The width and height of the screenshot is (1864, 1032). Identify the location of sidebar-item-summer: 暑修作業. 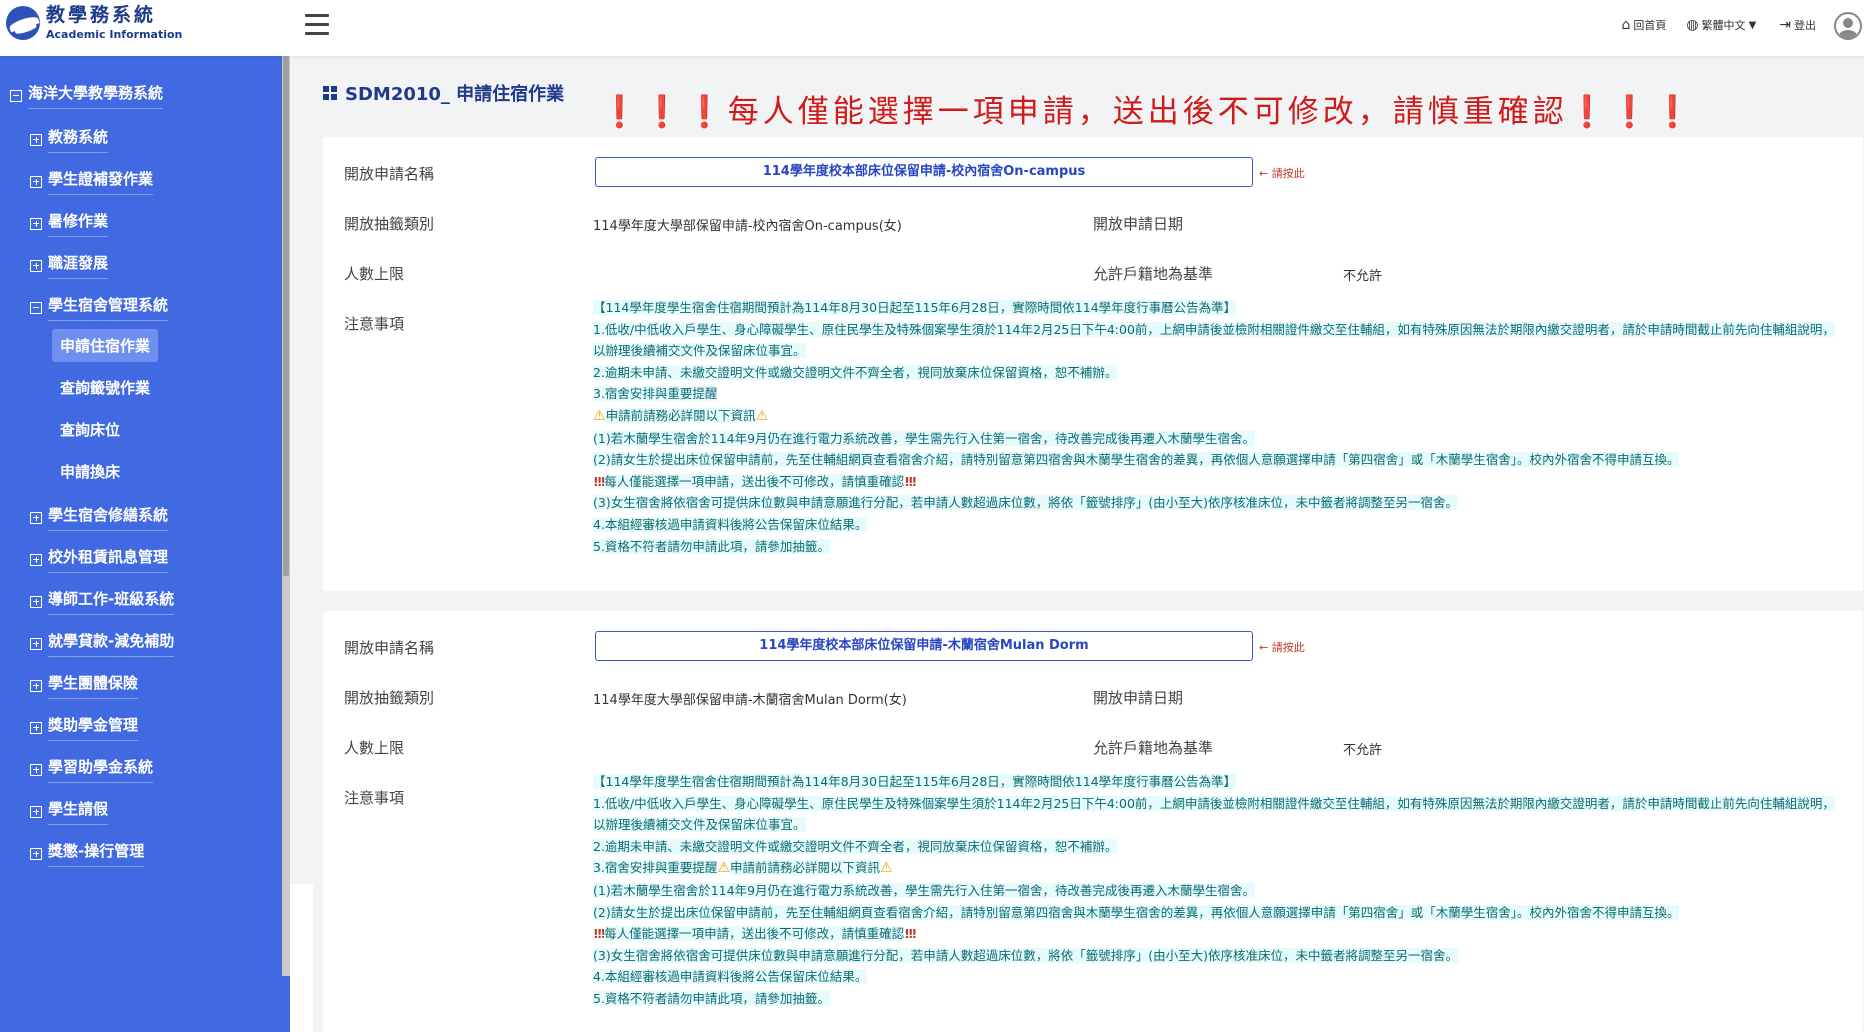
(69, 223).